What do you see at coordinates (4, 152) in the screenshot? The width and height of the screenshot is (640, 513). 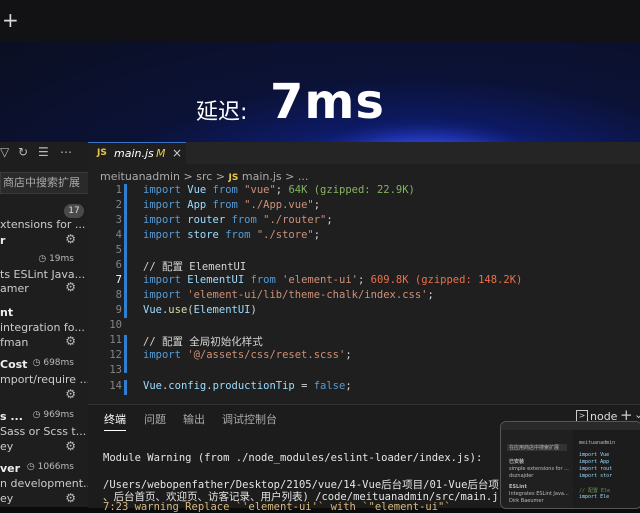 I see `filter-icon: ▽` at bounding box center [4, 152].